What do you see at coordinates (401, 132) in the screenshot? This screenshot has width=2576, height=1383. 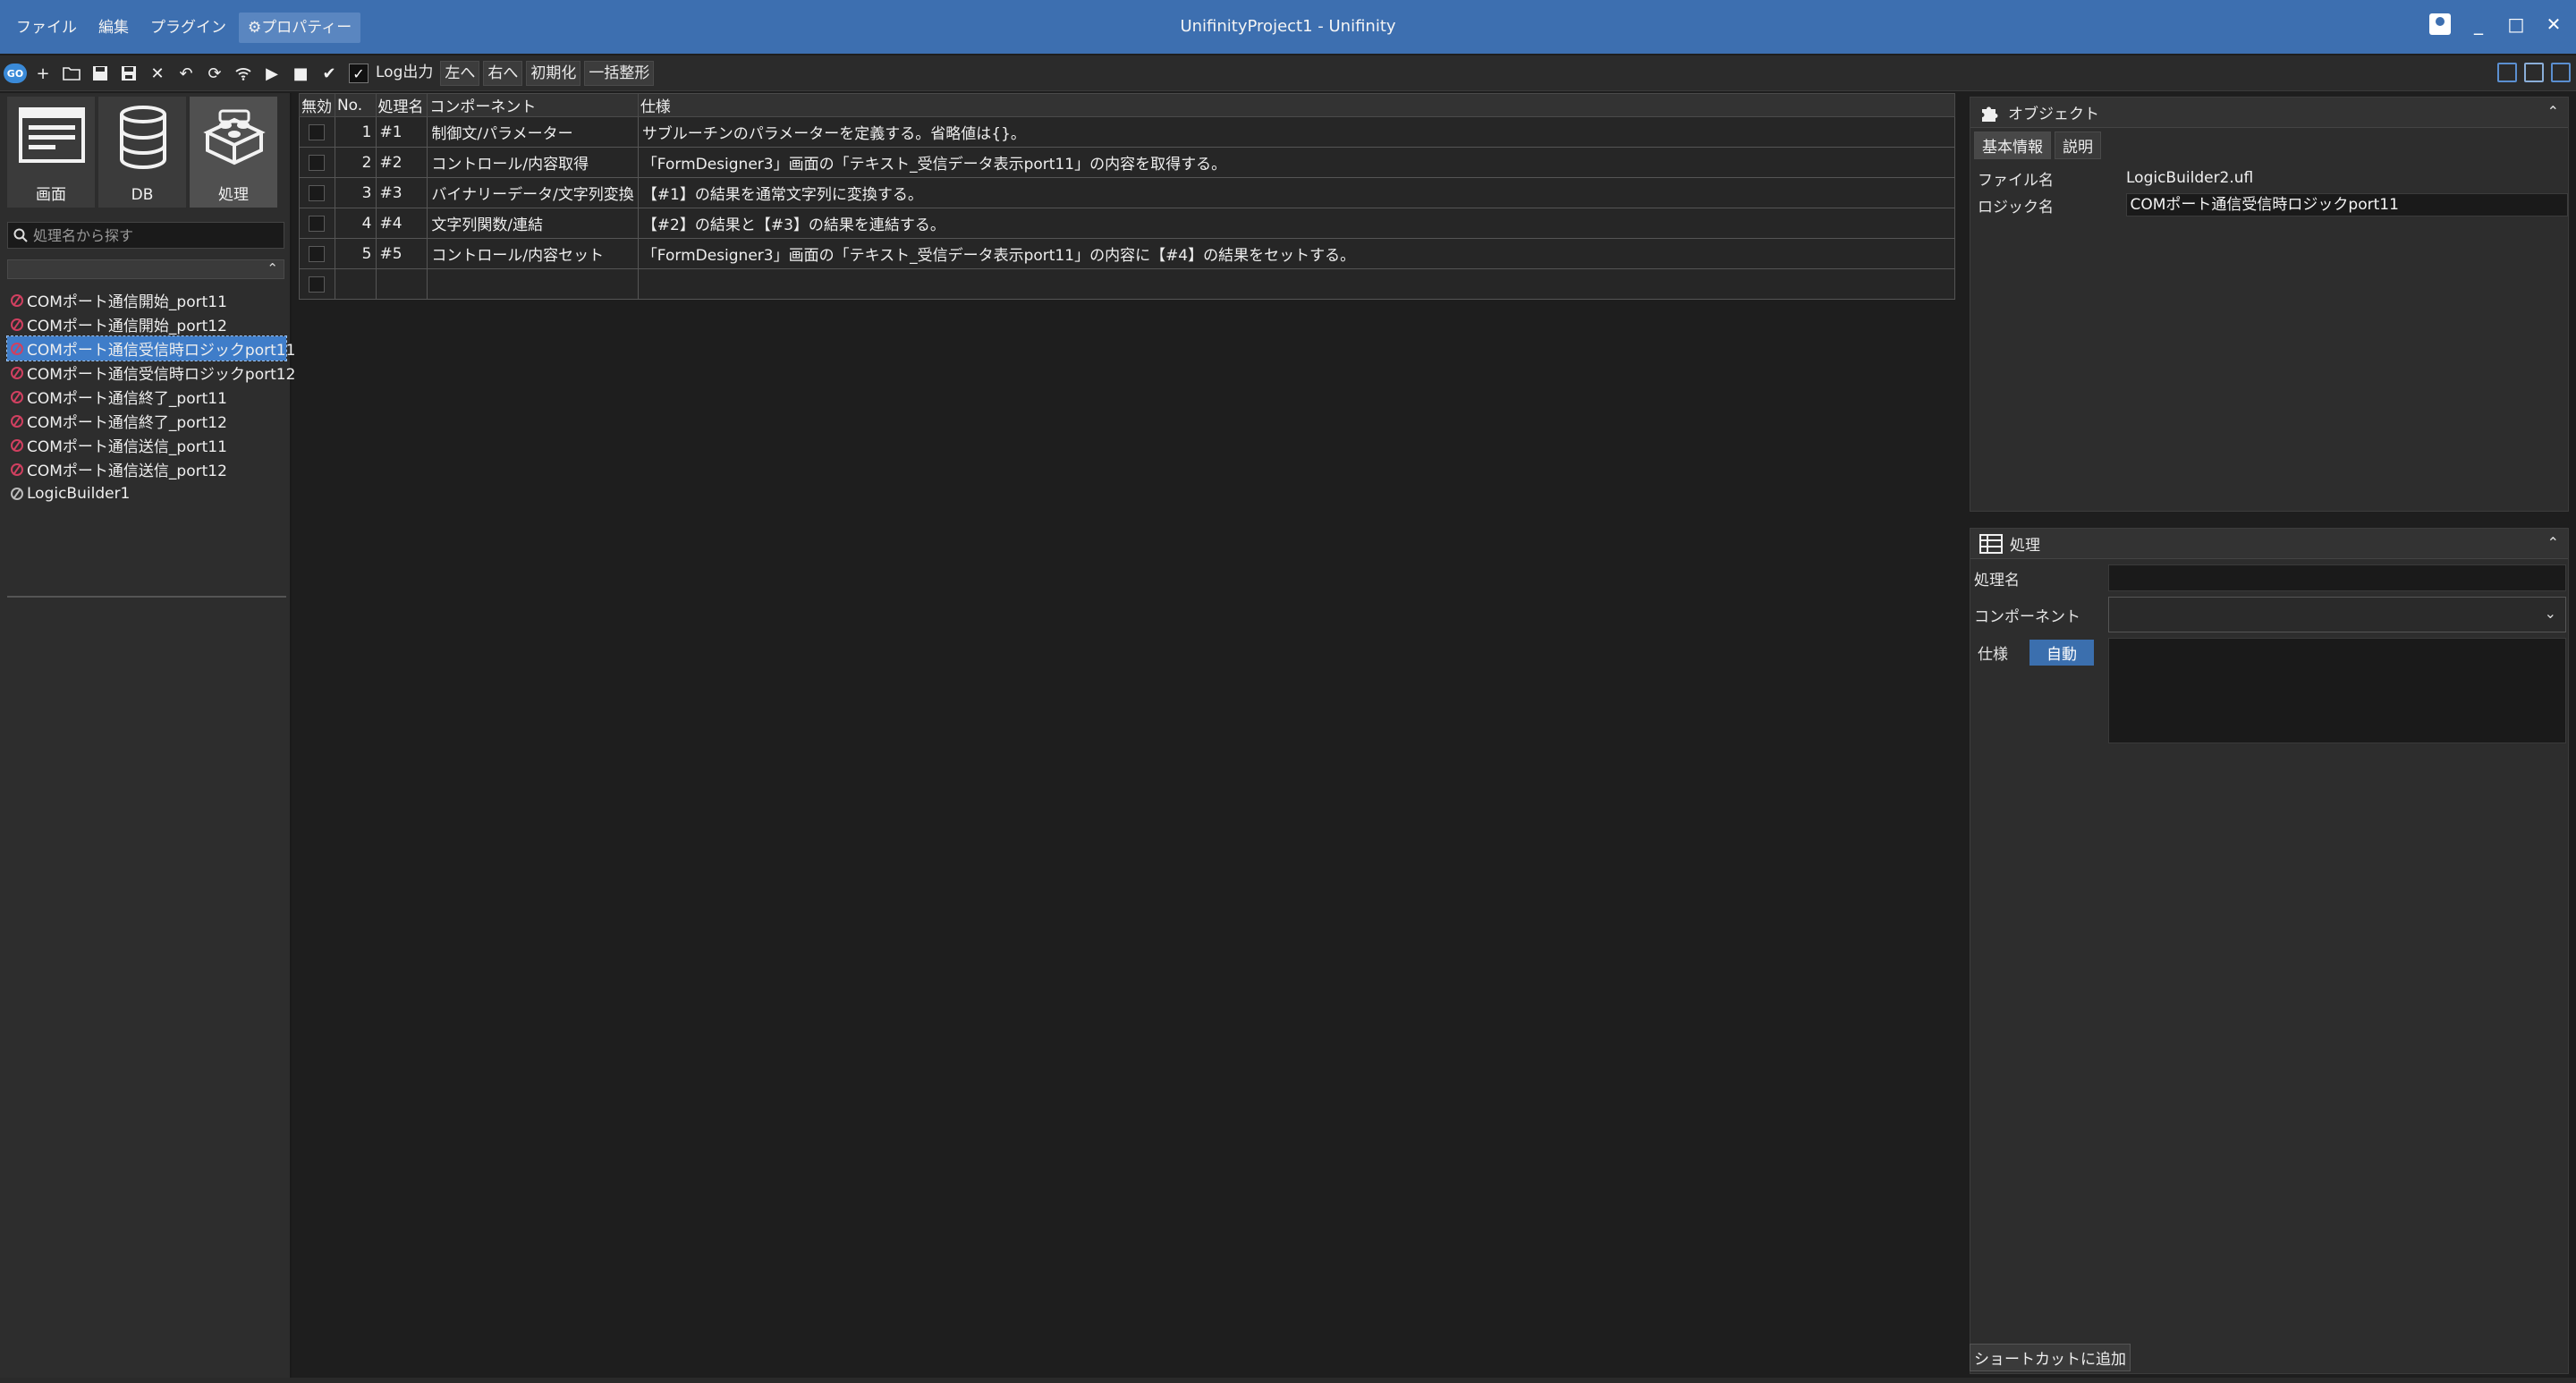 I see `name-cell: #1` at bounding box center [401, 132].